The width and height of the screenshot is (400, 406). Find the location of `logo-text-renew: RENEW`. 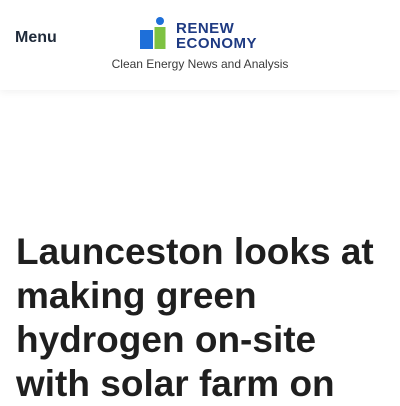

logo-text-renew: RENEW is located at coordinates (205, 28).